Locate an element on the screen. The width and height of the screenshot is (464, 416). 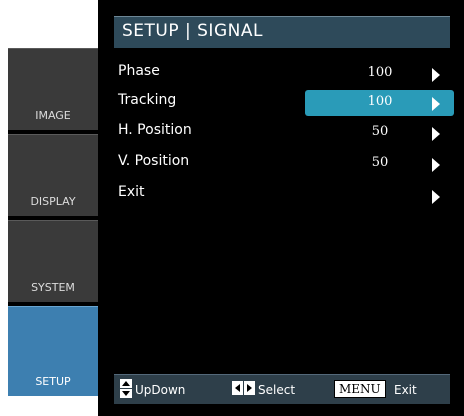
page-title: SETUP | SIGNAL is located at coordinates (192, 31).